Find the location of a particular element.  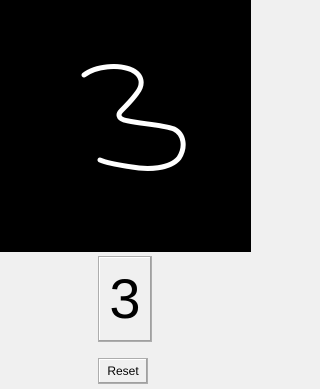

reset-button: Reset is located at coordinates (123, 371).